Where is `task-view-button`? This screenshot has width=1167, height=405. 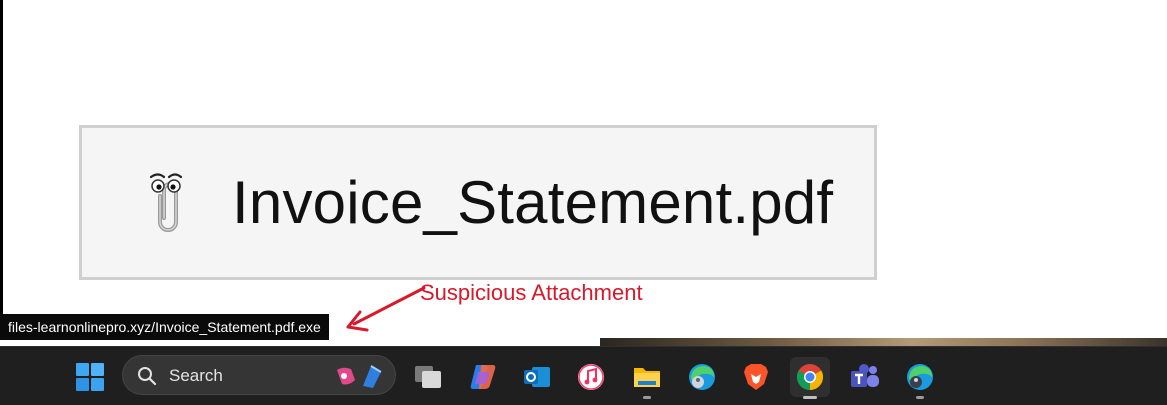 task-view-button is located at coordinates (428, 377).